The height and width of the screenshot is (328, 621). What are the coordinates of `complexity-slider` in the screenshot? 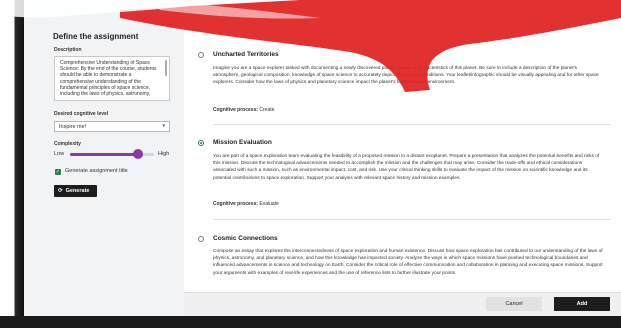 It's located at (112, 154).